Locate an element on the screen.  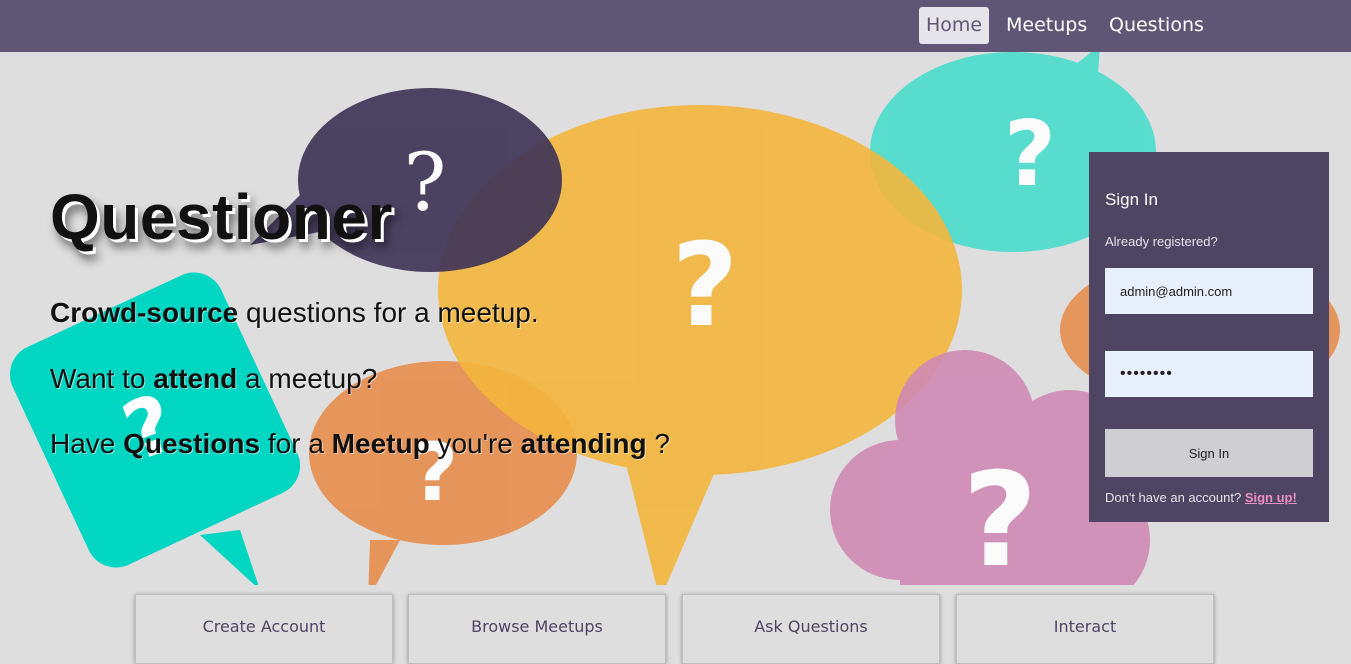
email-field is located at coordinates (1209, 291).